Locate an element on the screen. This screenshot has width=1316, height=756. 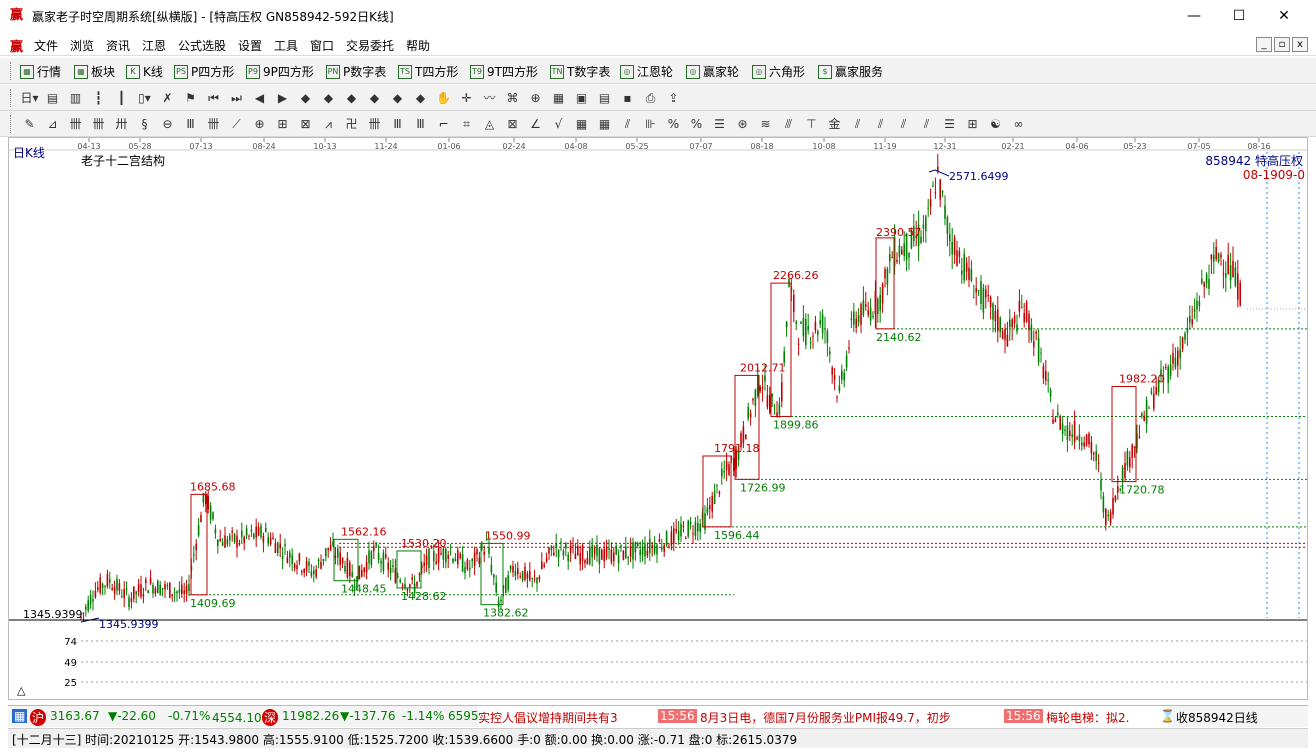
tb-9t-square-button: T9 9T四方形 is located at coordinates (504, 71).